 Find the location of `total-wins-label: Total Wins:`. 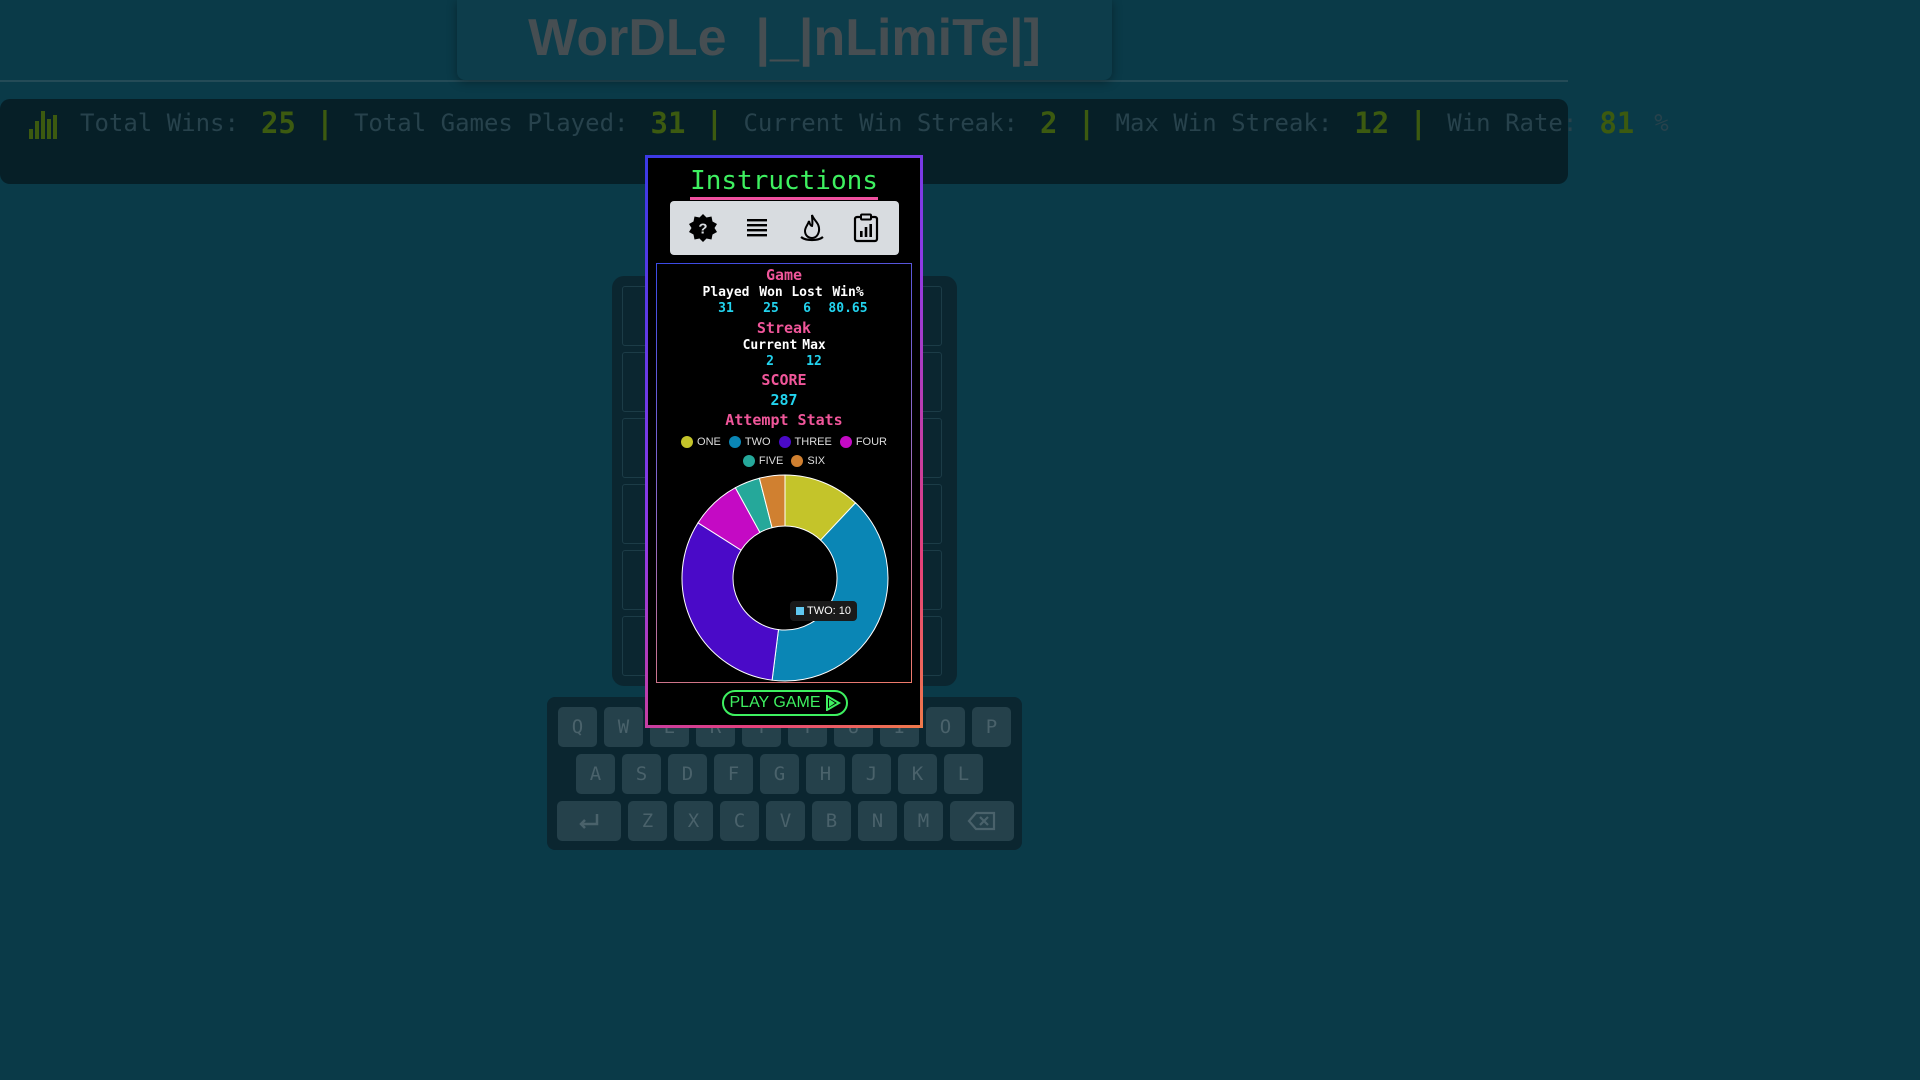

total-wins-label: Total Wins: is located at coordinates (159, 123).